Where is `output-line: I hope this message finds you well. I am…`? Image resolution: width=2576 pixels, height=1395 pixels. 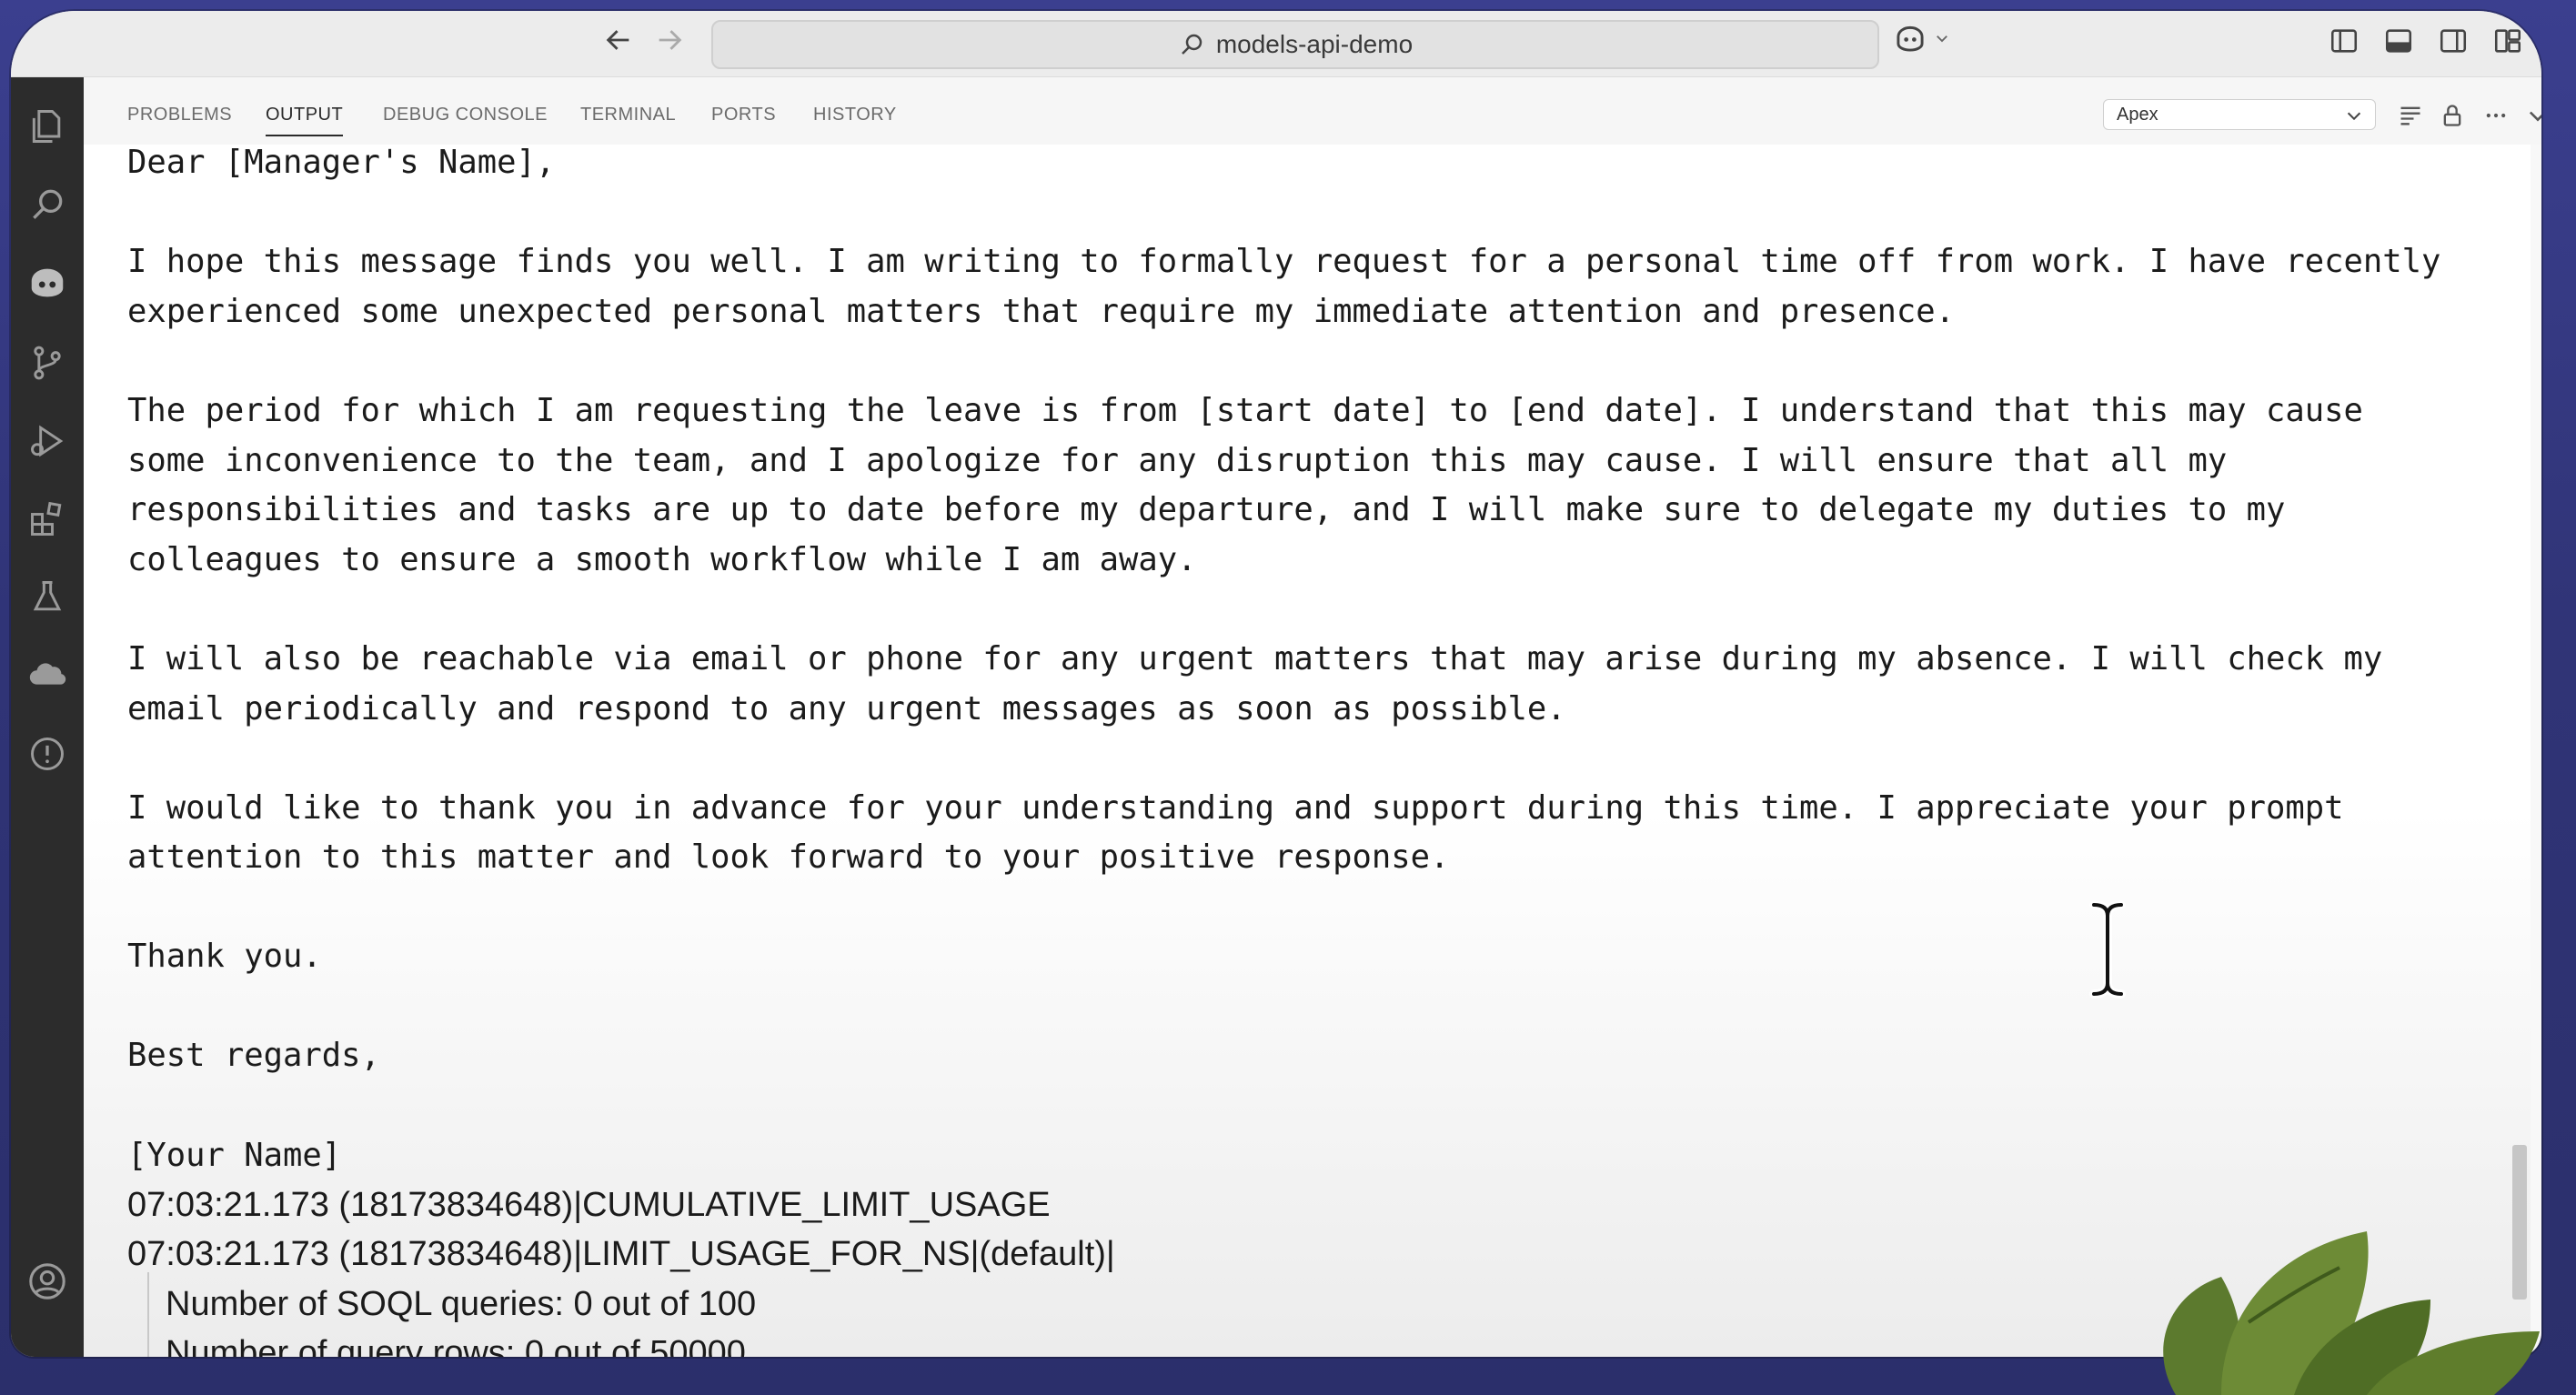
output-line: I hope this message finds you well. I am… is located at coordinates (1284, 261).